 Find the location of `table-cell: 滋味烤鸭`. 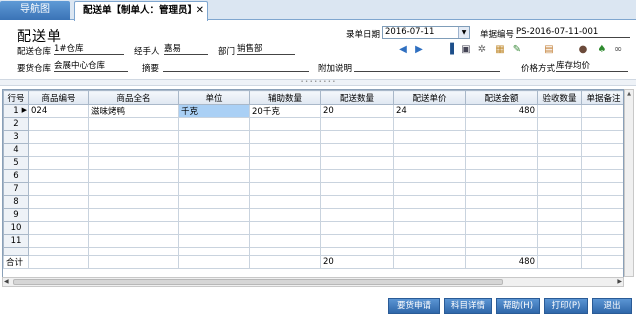

table-cell: 滋味烤鸭 is located at coordinates (133, 111).